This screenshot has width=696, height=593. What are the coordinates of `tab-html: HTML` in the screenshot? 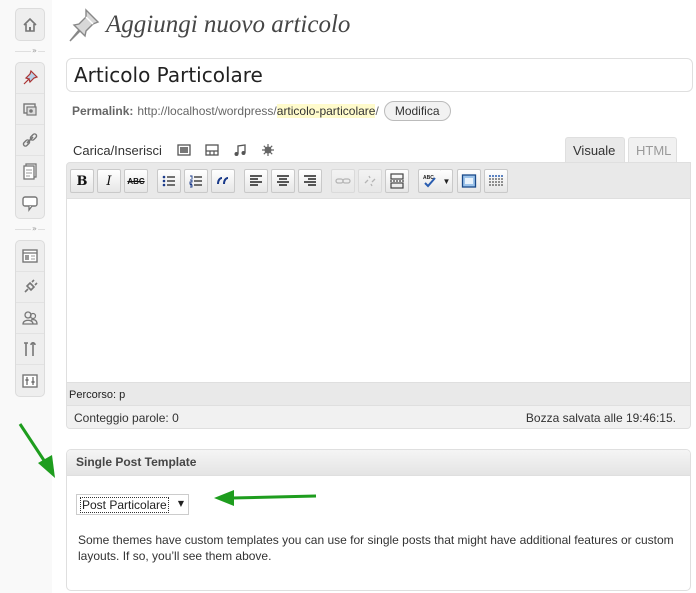 It's located at (652, 150).